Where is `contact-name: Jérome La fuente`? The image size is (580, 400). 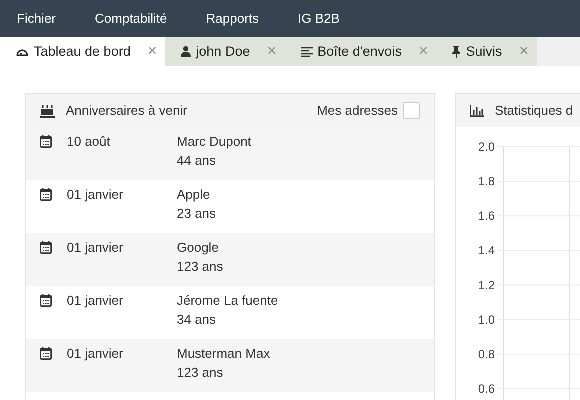
contact-name: Jérome La fuente is located at coordinates (227, 300).